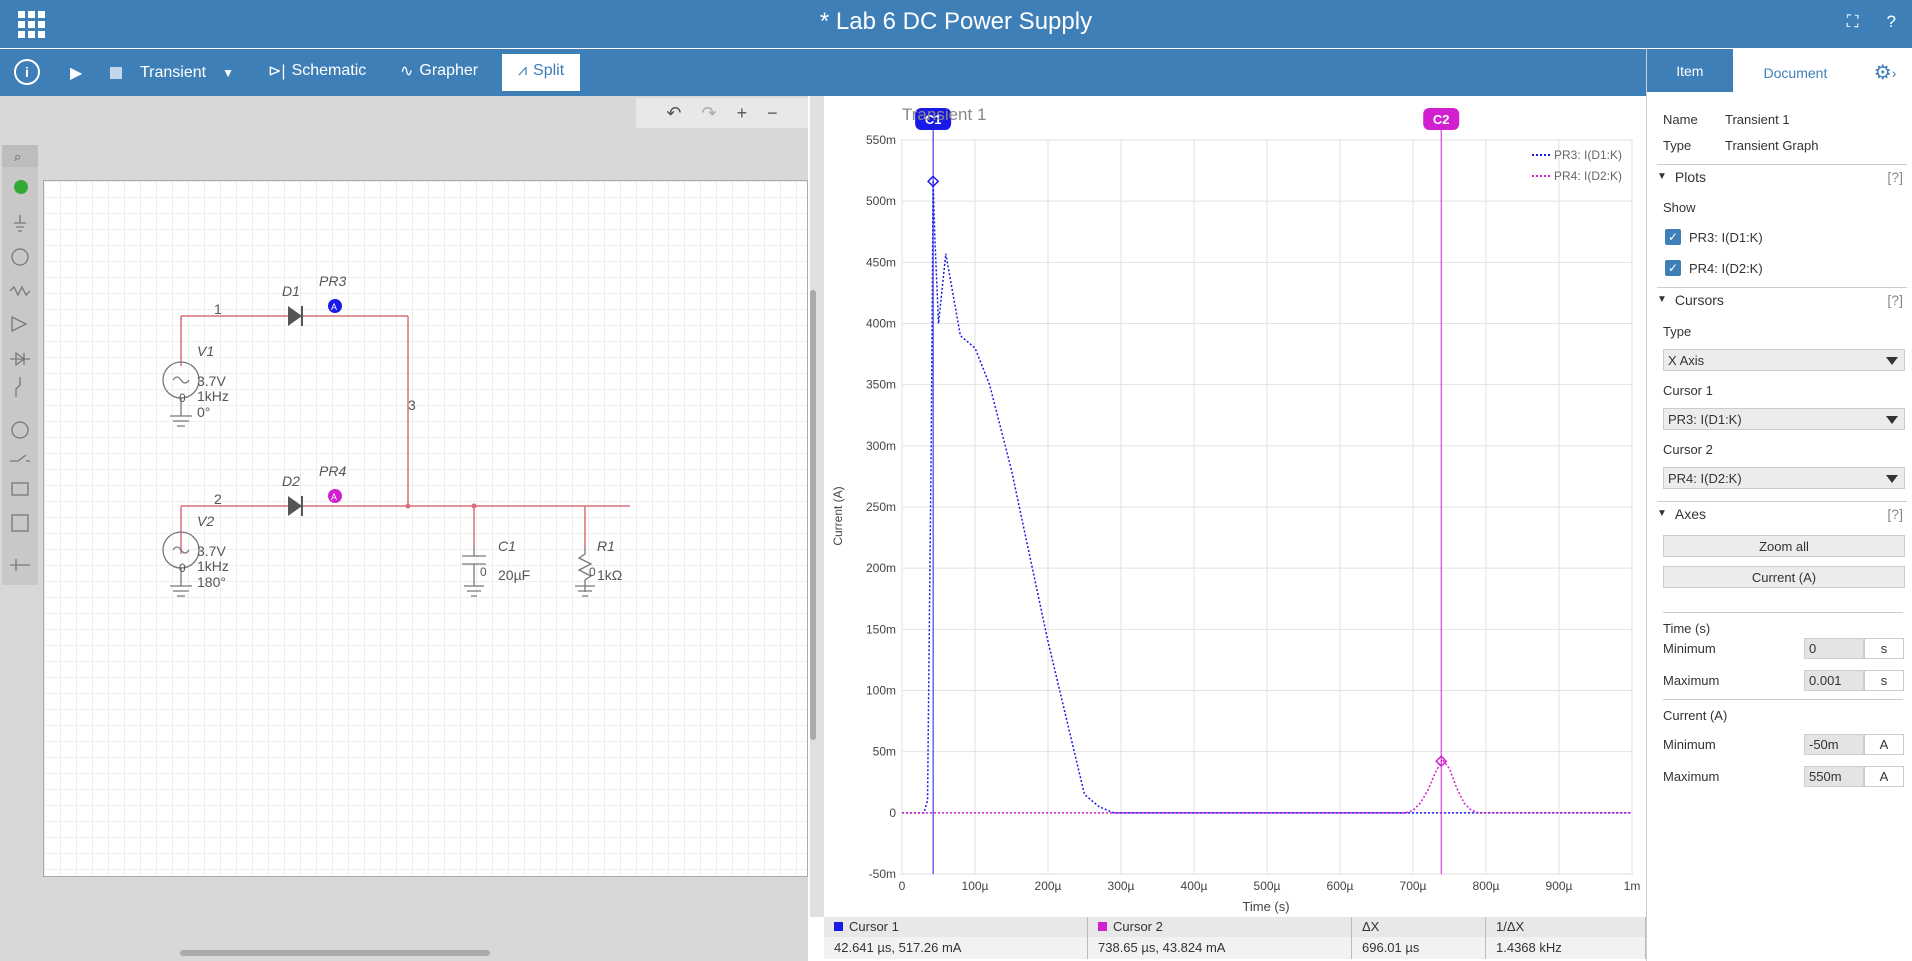  What do you see at coordinates (1894, 72) in the screenshot?
I see `chevron-right-icon: ›` at bounding box center [1894, 72].